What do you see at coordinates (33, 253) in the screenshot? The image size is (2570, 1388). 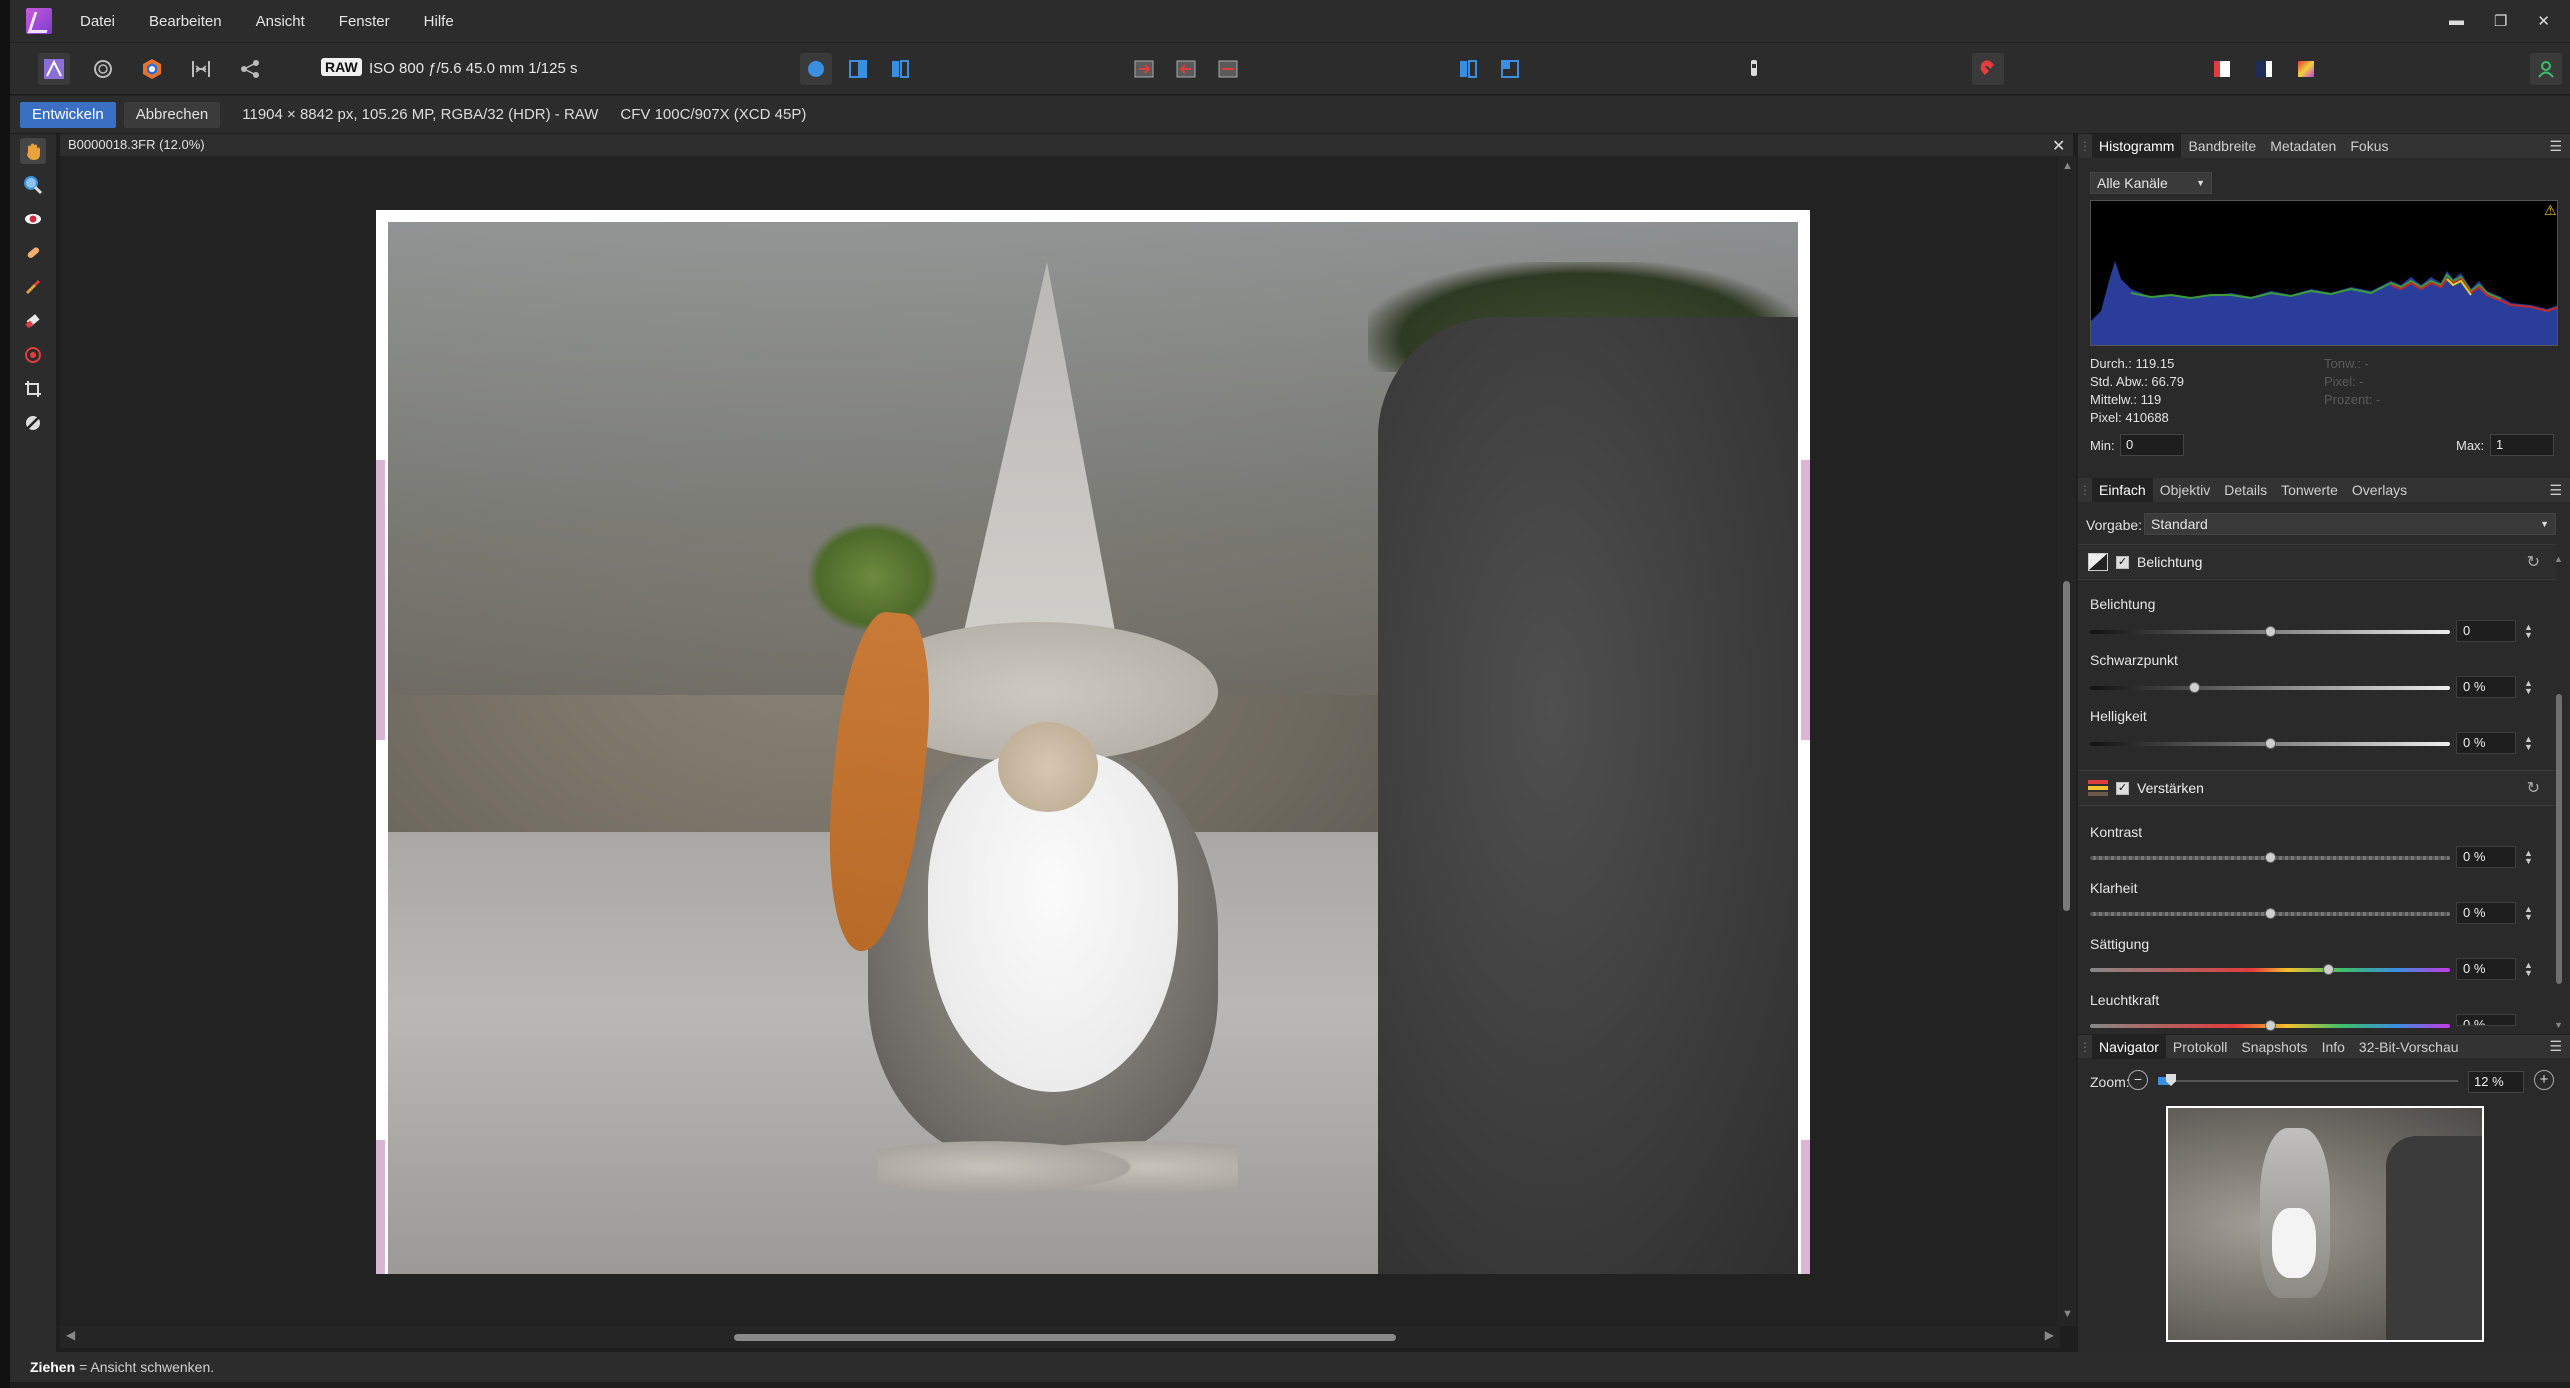 I see `blemish-removal-tool-icon` at bounding box center [33, 253].